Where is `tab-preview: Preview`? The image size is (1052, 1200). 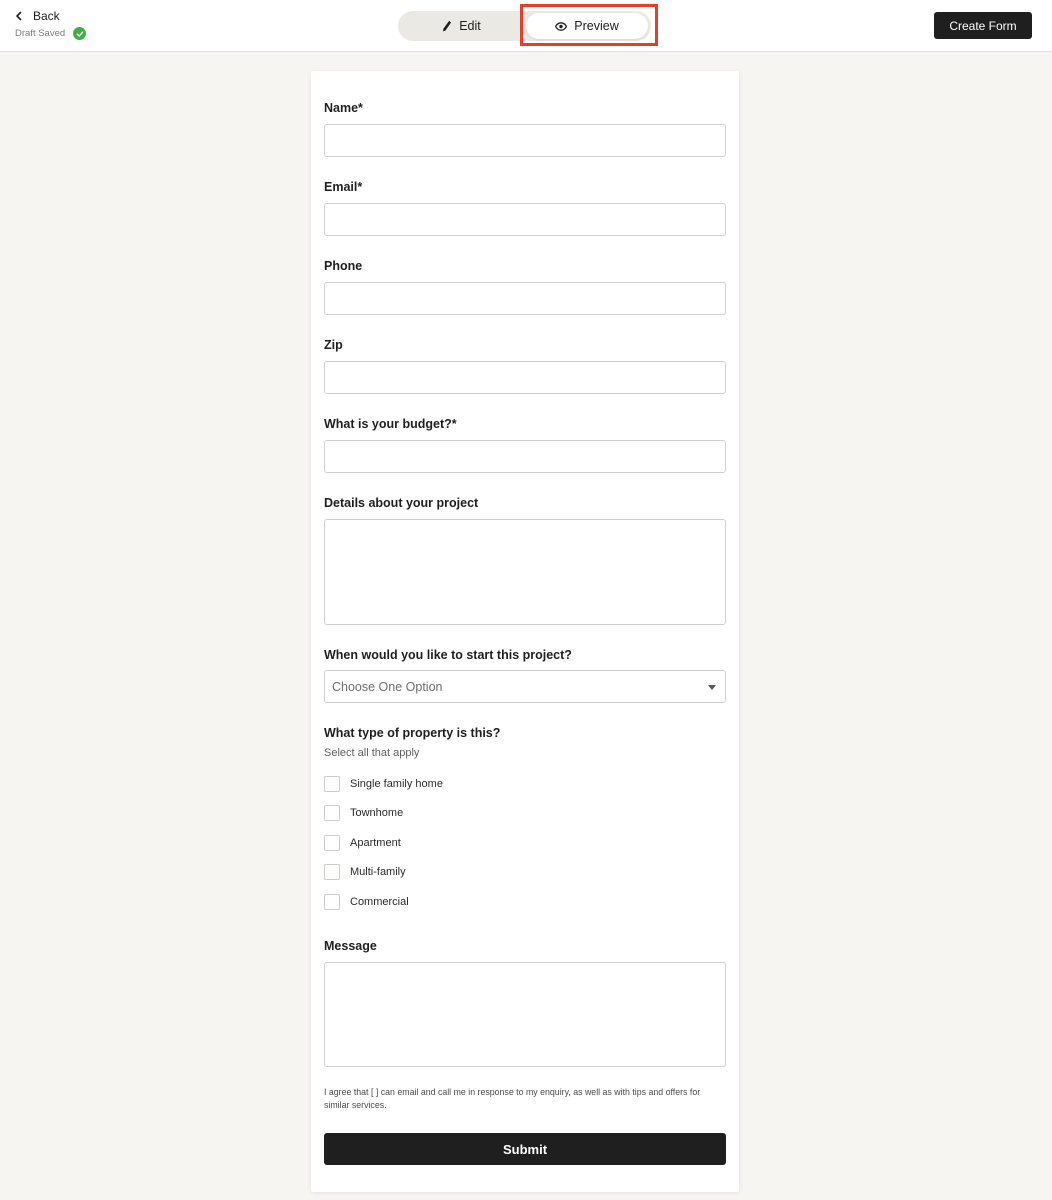 tab-preview: Preview is located at coordinates (587, 26).